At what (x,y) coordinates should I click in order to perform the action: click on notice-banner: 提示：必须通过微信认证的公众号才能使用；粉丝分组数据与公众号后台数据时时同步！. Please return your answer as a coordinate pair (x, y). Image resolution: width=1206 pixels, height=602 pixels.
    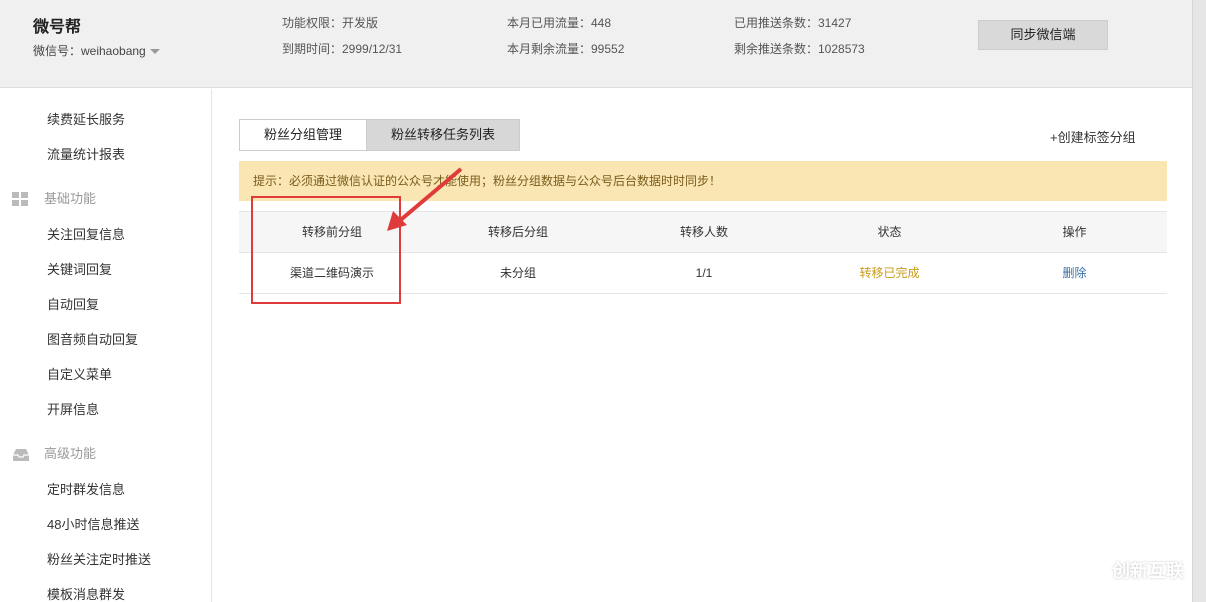
    Looking at the image, I should click on (703, 181).